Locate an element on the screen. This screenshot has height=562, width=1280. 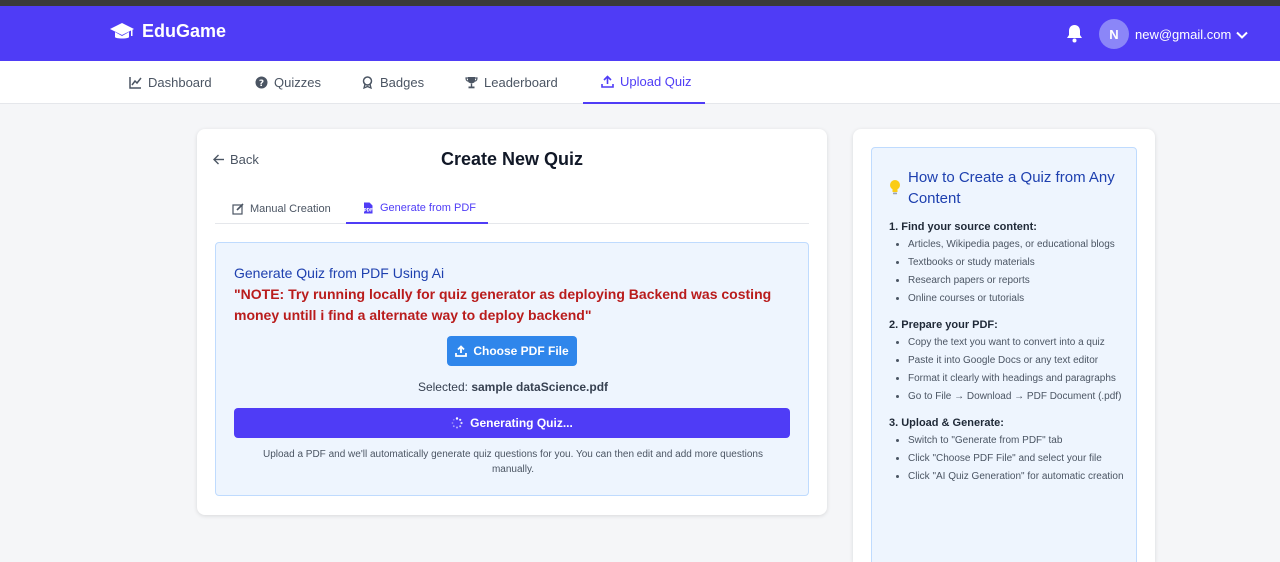
nav-quizzes: ? Quizzes is located at coordinates (288, 82).